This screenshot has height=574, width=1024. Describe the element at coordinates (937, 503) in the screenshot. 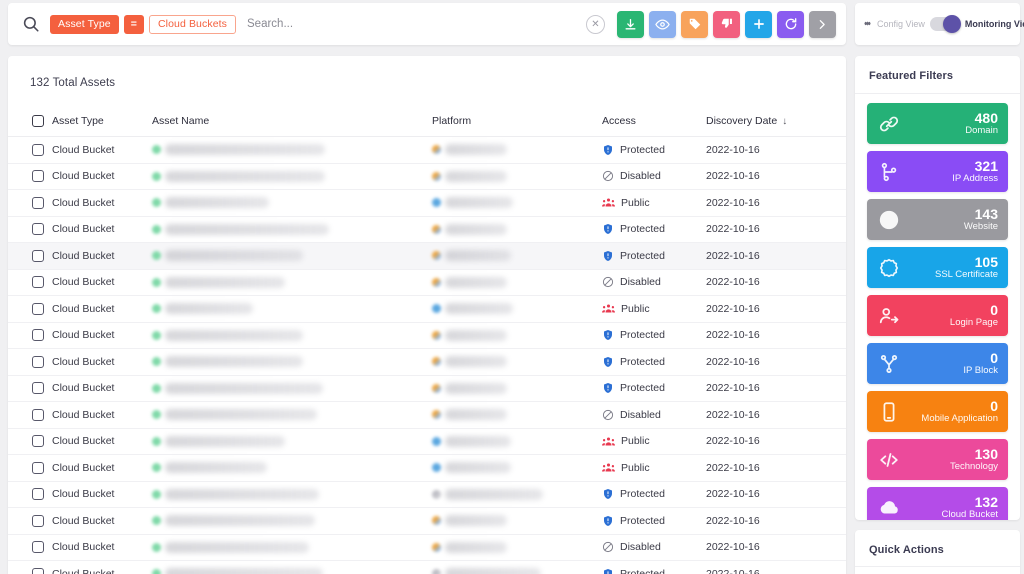

I see `featured-filter-card-cloud-bucket: 132 Cloud Bucket` at that location.